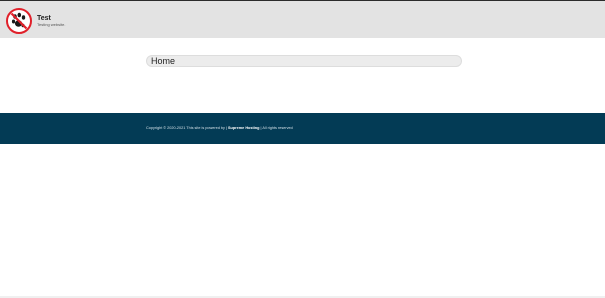 Image resolution: width=605 pixels, height=298 pixels. What do you see at coordinates (276, 128) in the screenshot?
I see `rights-text: | All rights reserved` at bounding box center [276, 128].